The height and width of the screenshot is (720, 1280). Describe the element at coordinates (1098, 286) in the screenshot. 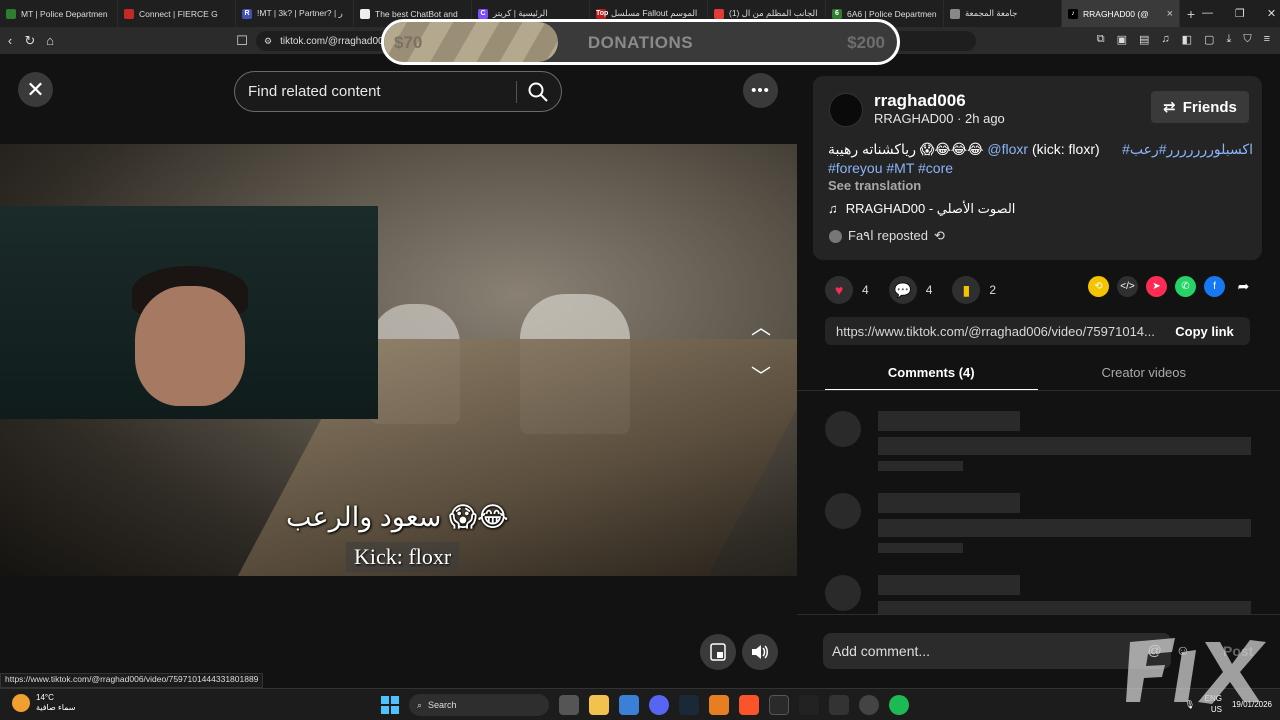

I see `repost-share-icon: ⟲` at that location.